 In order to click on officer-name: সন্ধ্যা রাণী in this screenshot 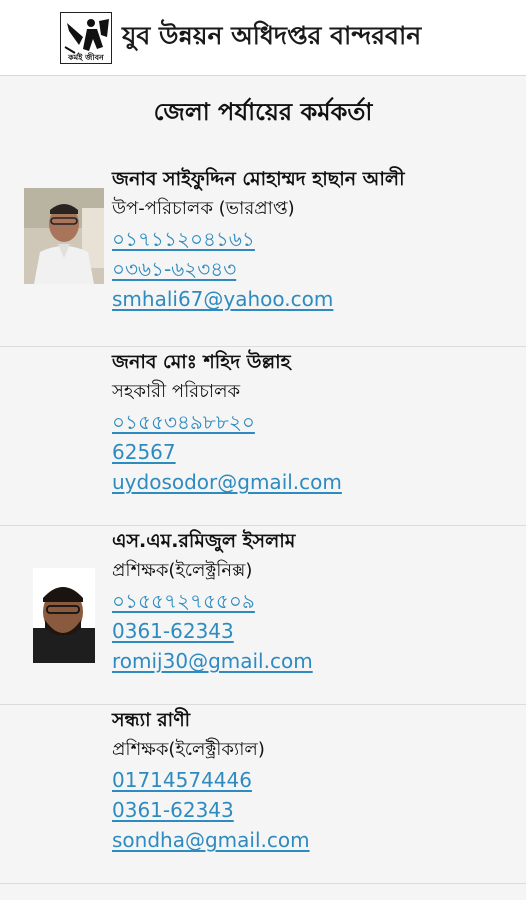, I will do `click(151, 720)`.